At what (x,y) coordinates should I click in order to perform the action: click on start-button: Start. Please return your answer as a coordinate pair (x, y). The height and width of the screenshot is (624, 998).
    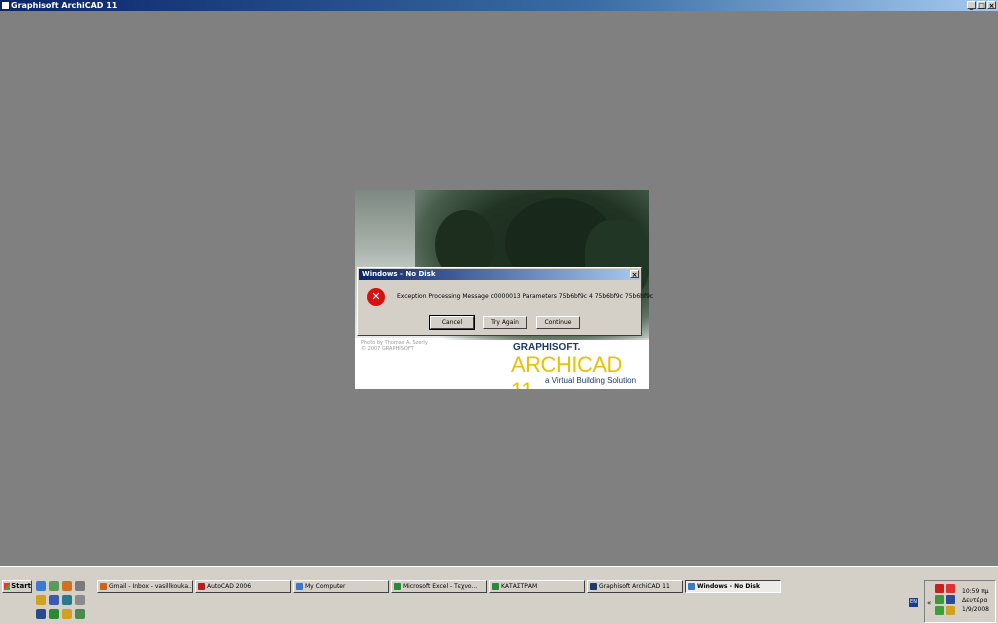
    Looking at the image, I should click on (17, 586).